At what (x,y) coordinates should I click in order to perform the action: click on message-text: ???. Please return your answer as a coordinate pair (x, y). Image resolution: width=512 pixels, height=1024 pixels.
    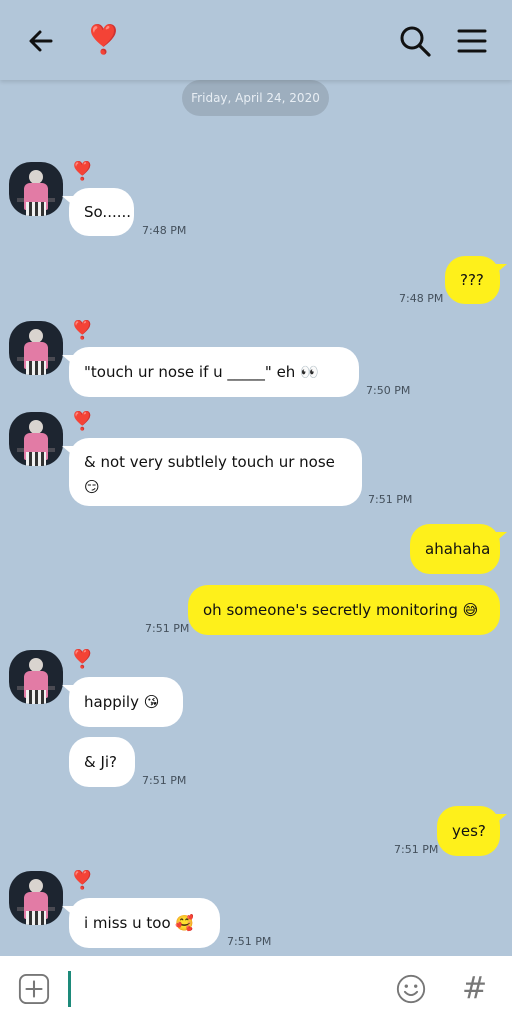
    Looking at the image, I should click on (472, 280).